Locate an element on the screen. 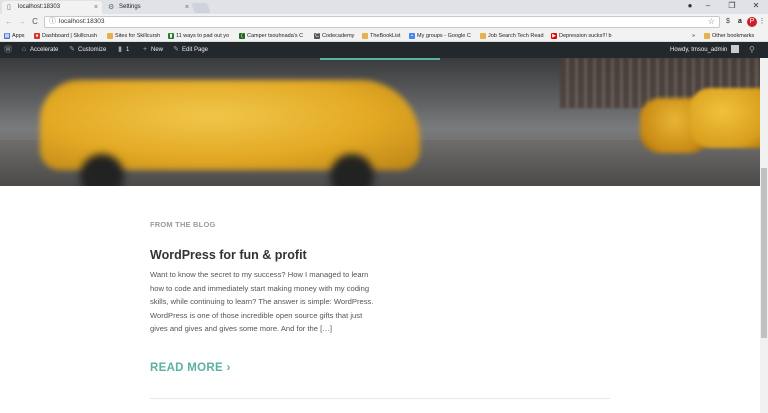  page-icon: ▯ is located at coordinates (9, 7).